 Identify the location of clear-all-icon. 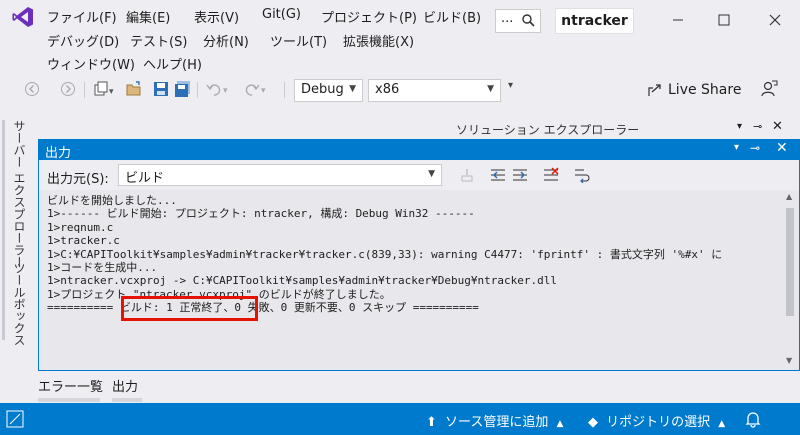
(551, 177).